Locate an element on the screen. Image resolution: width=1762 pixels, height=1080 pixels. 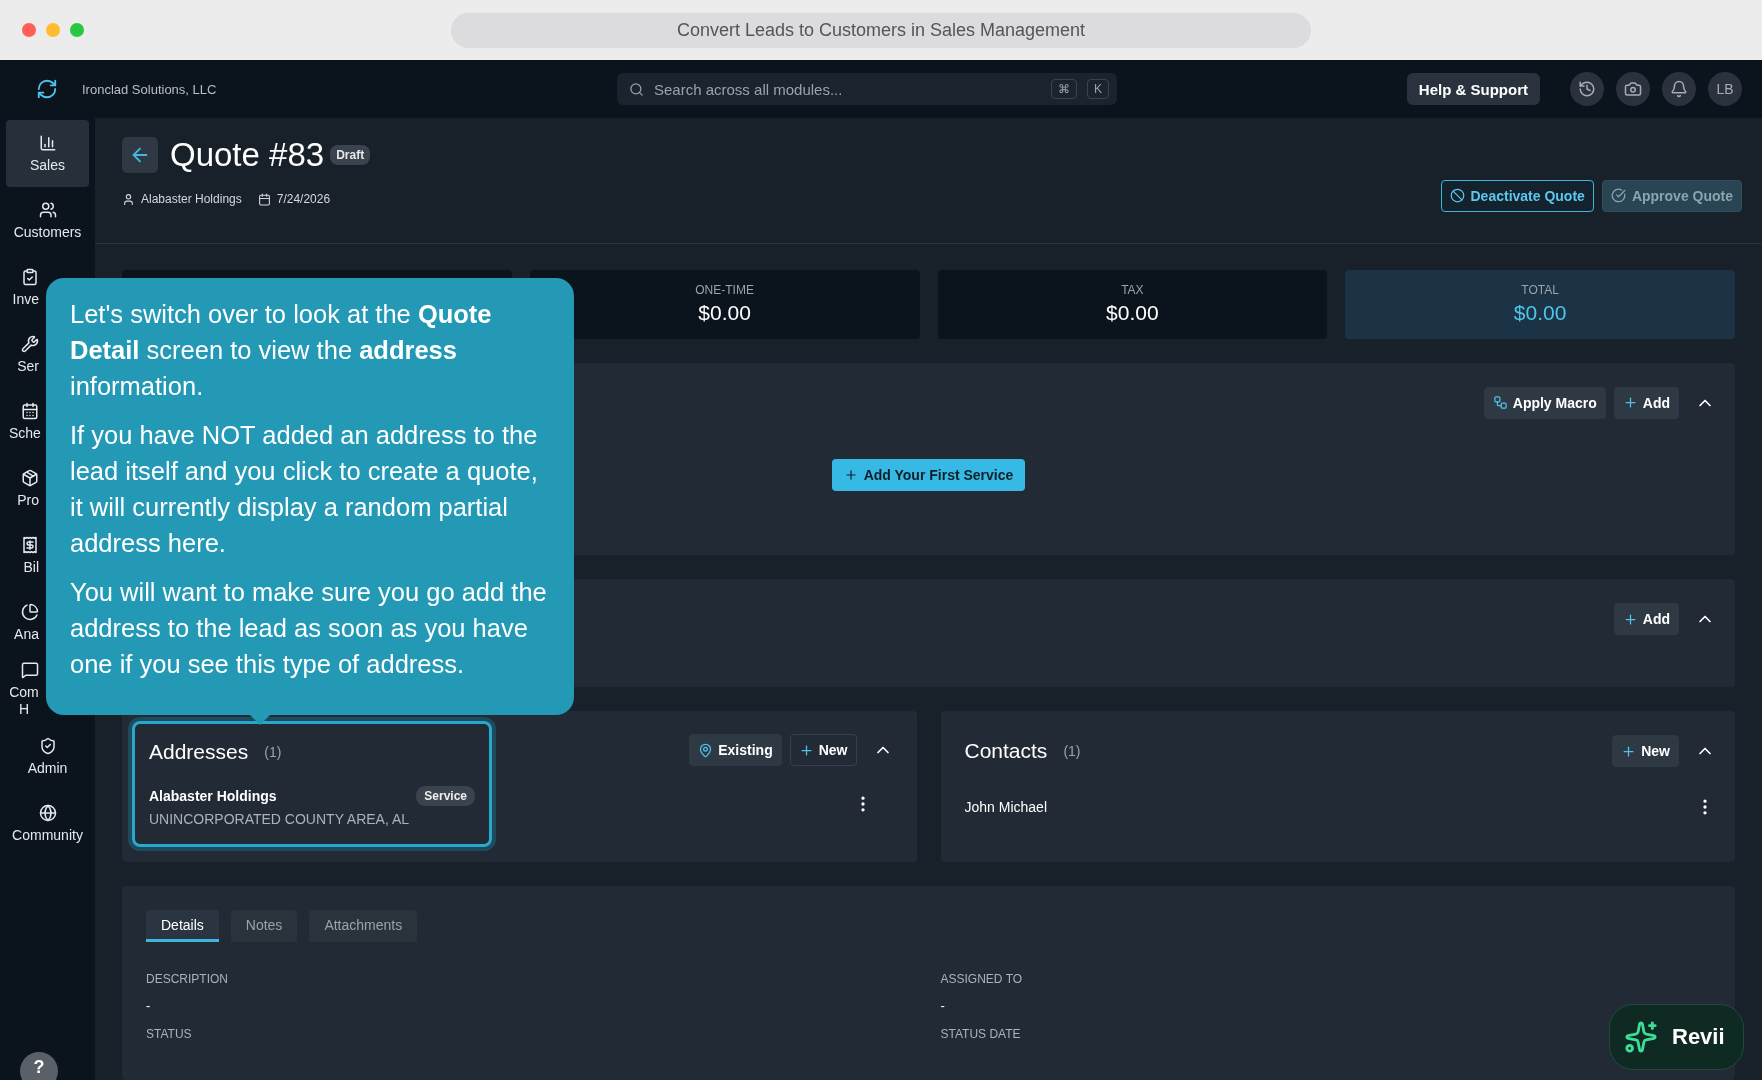
status-badge: Draft is located at coordinates (350, 155).